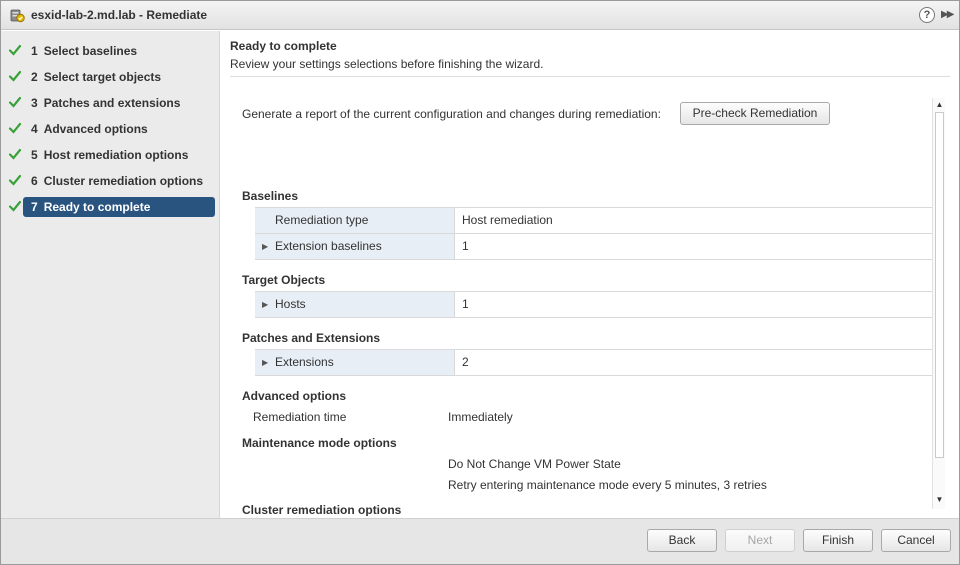 The width and height of the screenshot is (960, 565). What do you see at coordinates (300, 417) in the screenshot?
I see `remediation-time-label: Remediation time` at bounding box center [300, 417].